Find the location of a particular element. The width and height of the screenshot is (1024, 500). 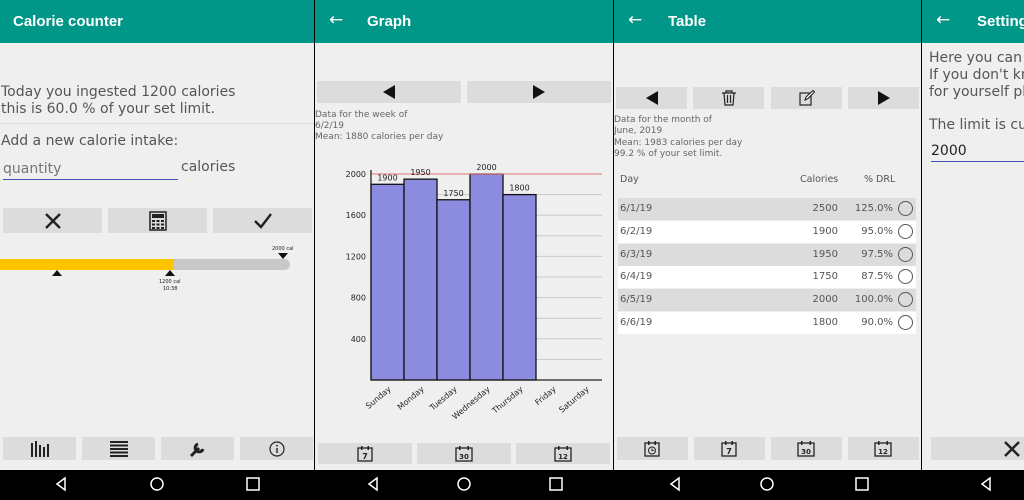

current-time: 10:38 is located at coordinates (170, 289).